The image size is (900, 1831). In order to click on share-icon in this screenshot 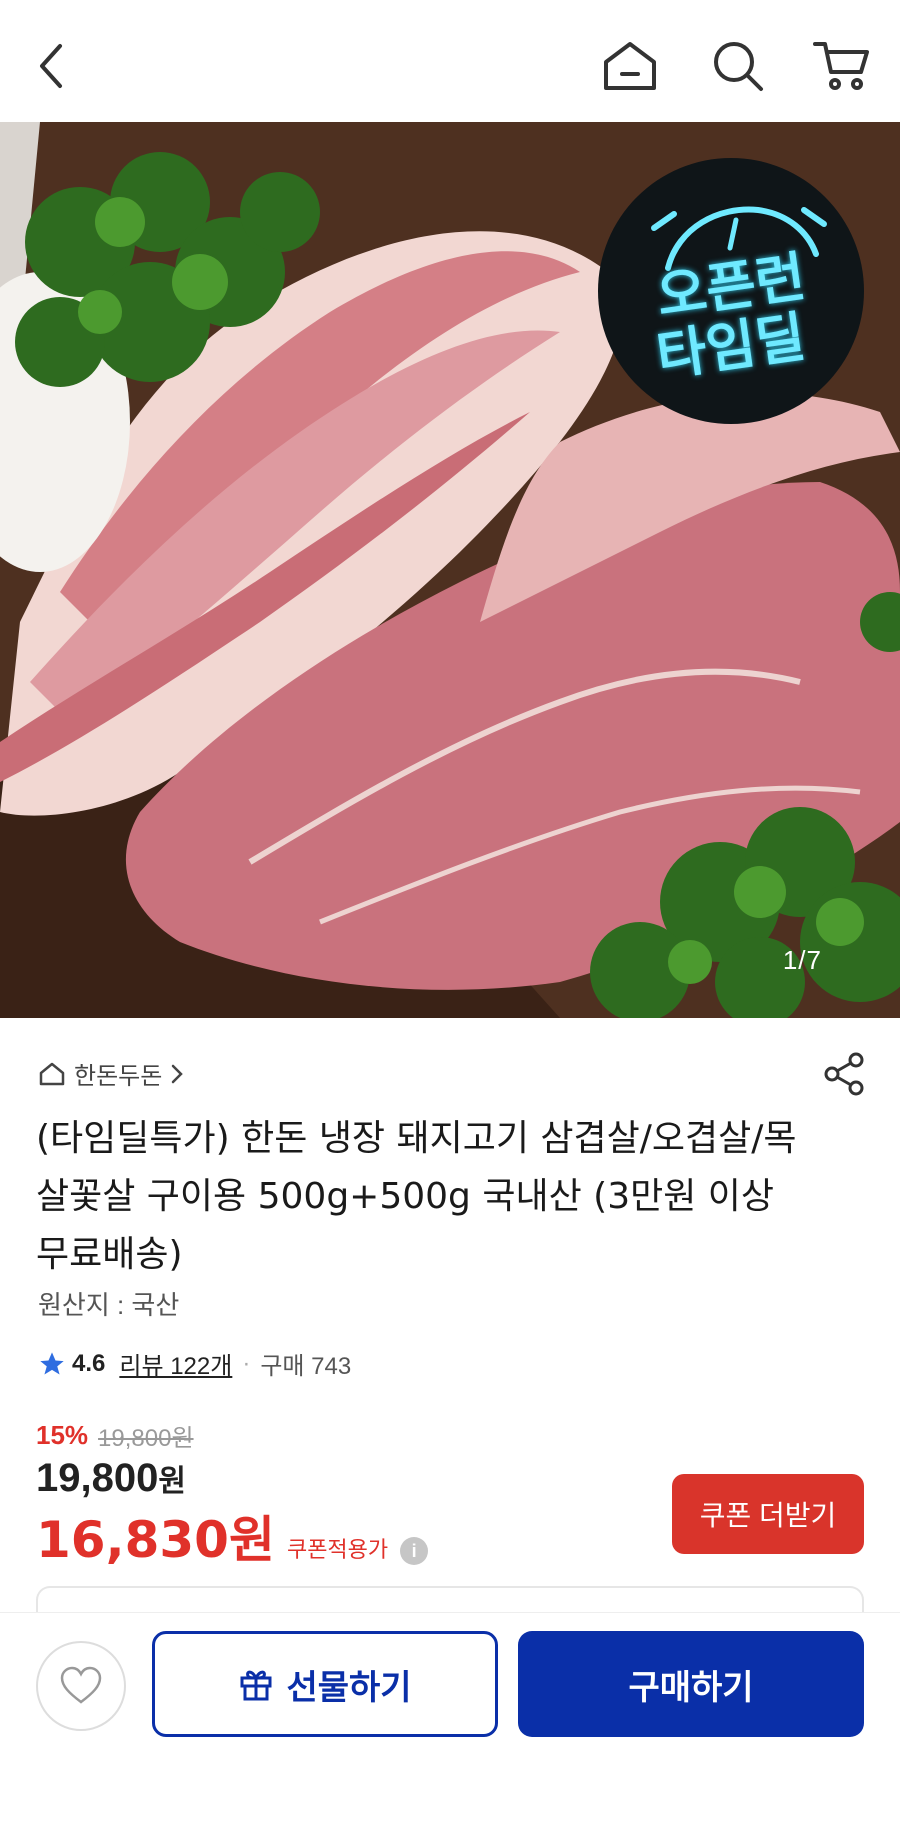, I will do `click(844, 1074)`.